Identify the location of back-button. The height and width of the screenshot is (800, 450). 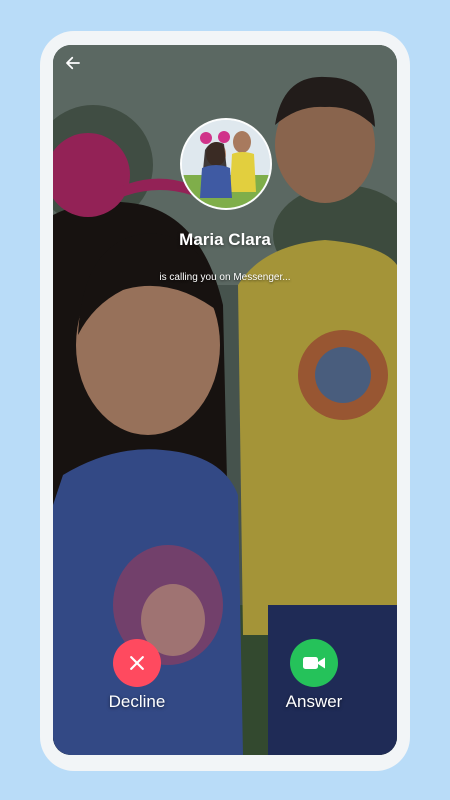
(73, 63).